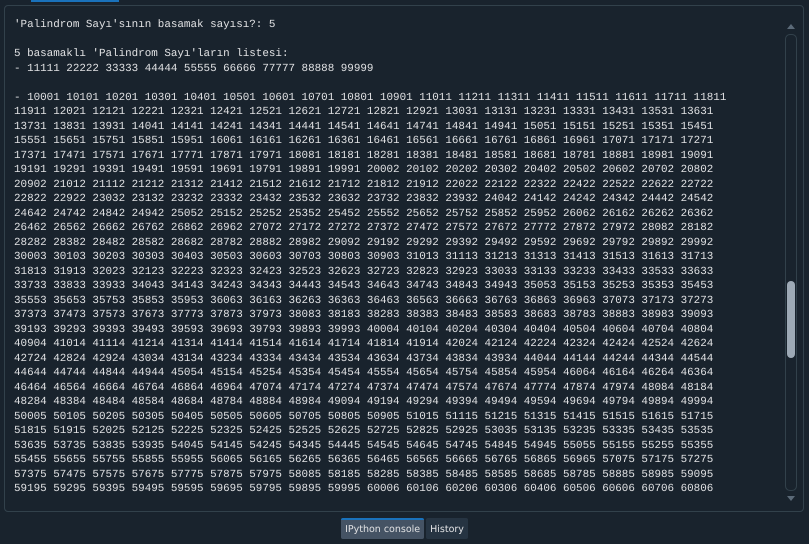 The height and width of the screenshot is (544, 809). Describe the element at coordinates (364, 271) in the screenshot. I see `console-line: 31813 31913 32023 32123 32223 32323 32423 32523 32623 32723 32823 32923 33033 33133 33233 33433 33533 33633` at that location.